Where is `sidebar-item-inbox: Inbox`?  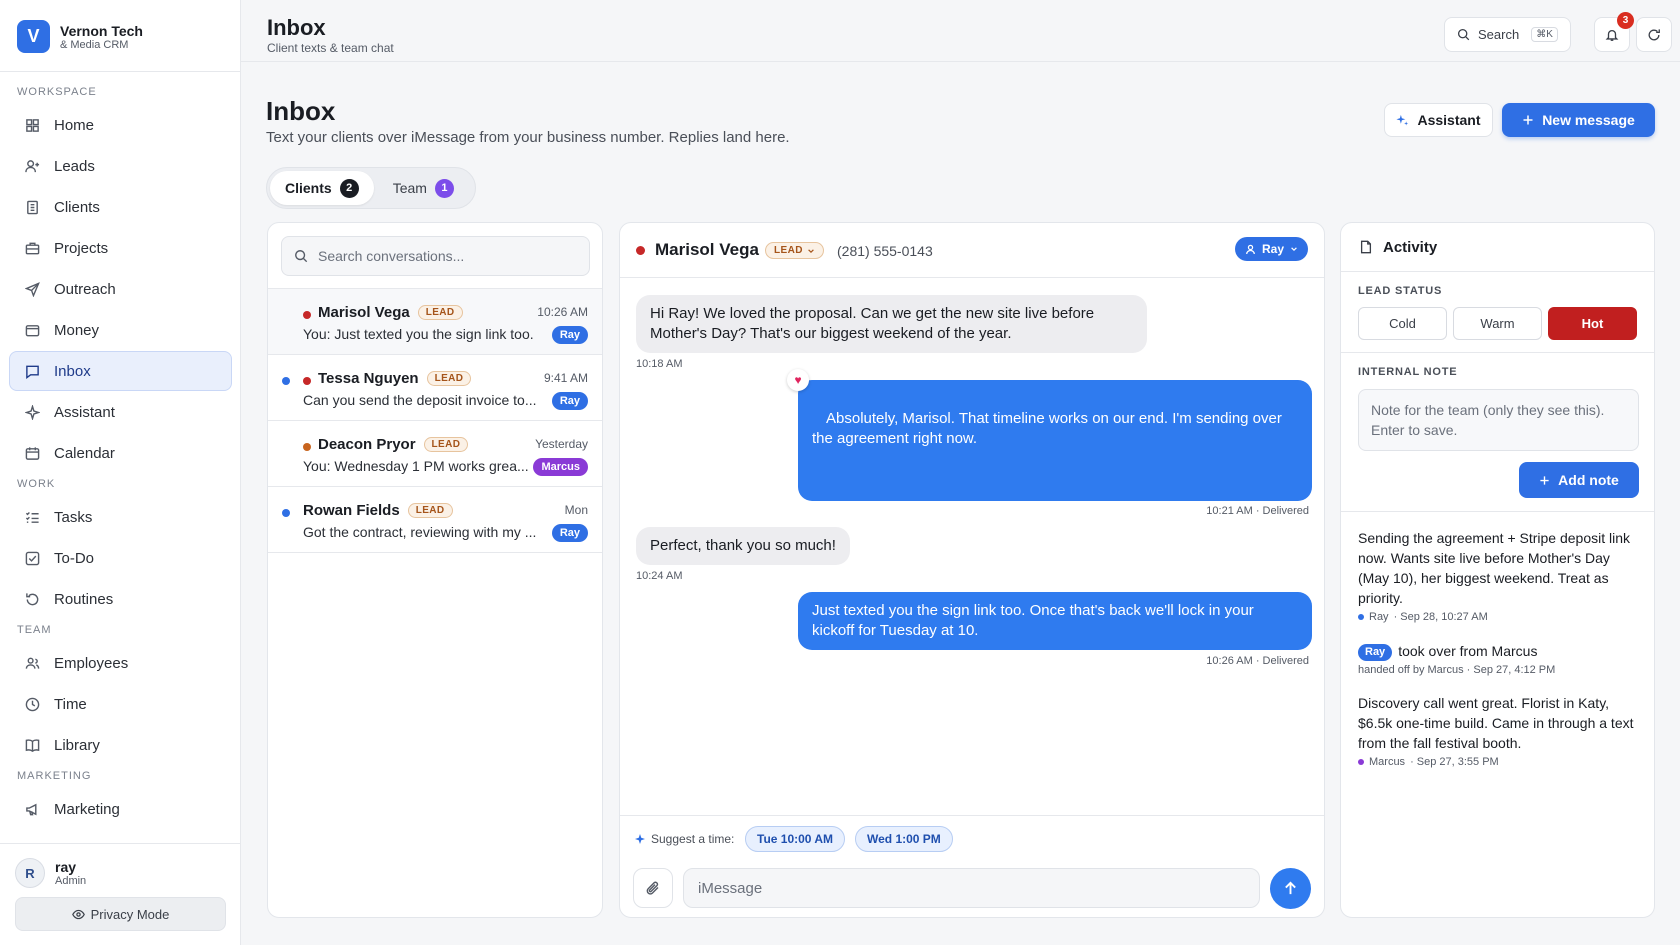
sidebar-item-inbox: Inbox is located at coordinates (120, 371).